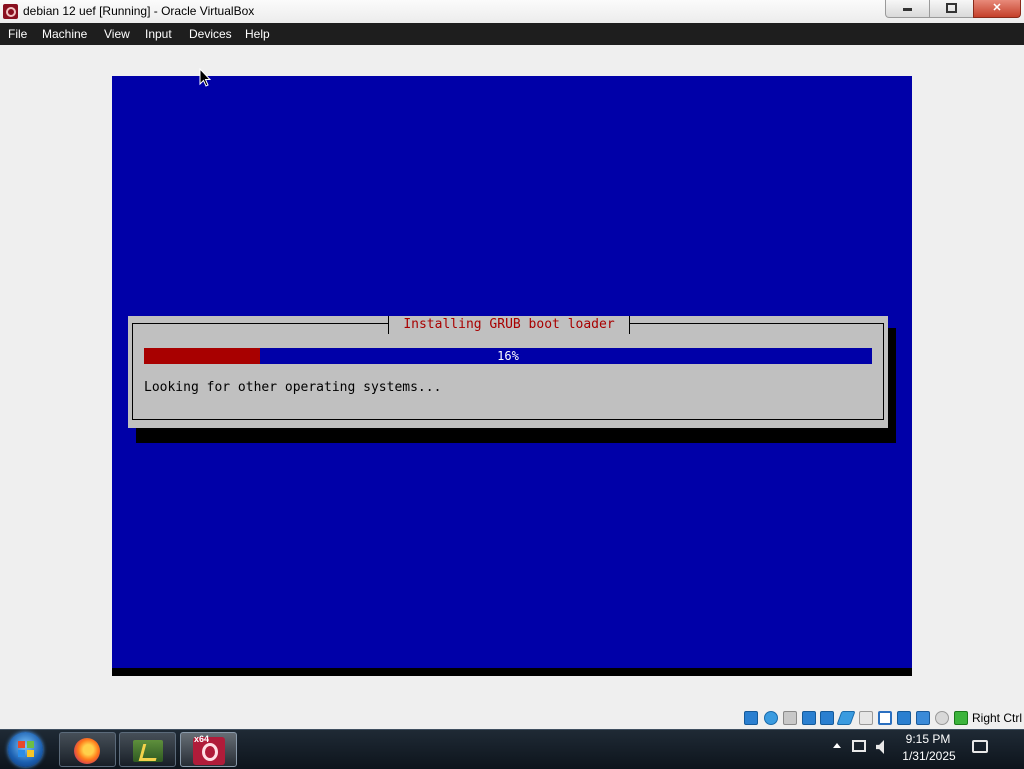  What do you see at coordinates (866, 718) in the screenshot?
I see `shared-folders-icon` at bounding box center [866, 718].